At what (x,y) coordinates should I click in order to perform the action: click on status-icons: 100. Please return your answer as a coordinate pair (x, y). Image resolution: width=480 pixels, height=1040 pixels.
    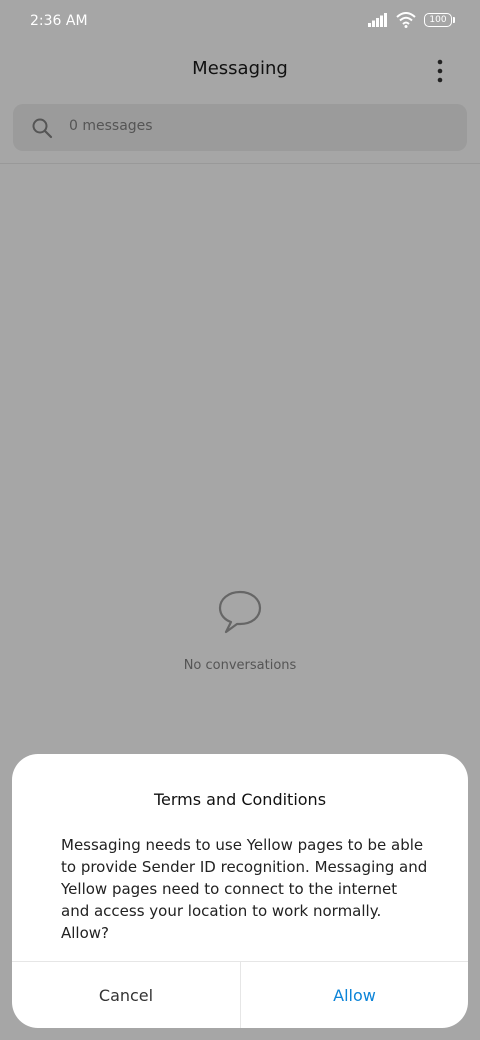
    Looking at the image, I should click on (411, 20).